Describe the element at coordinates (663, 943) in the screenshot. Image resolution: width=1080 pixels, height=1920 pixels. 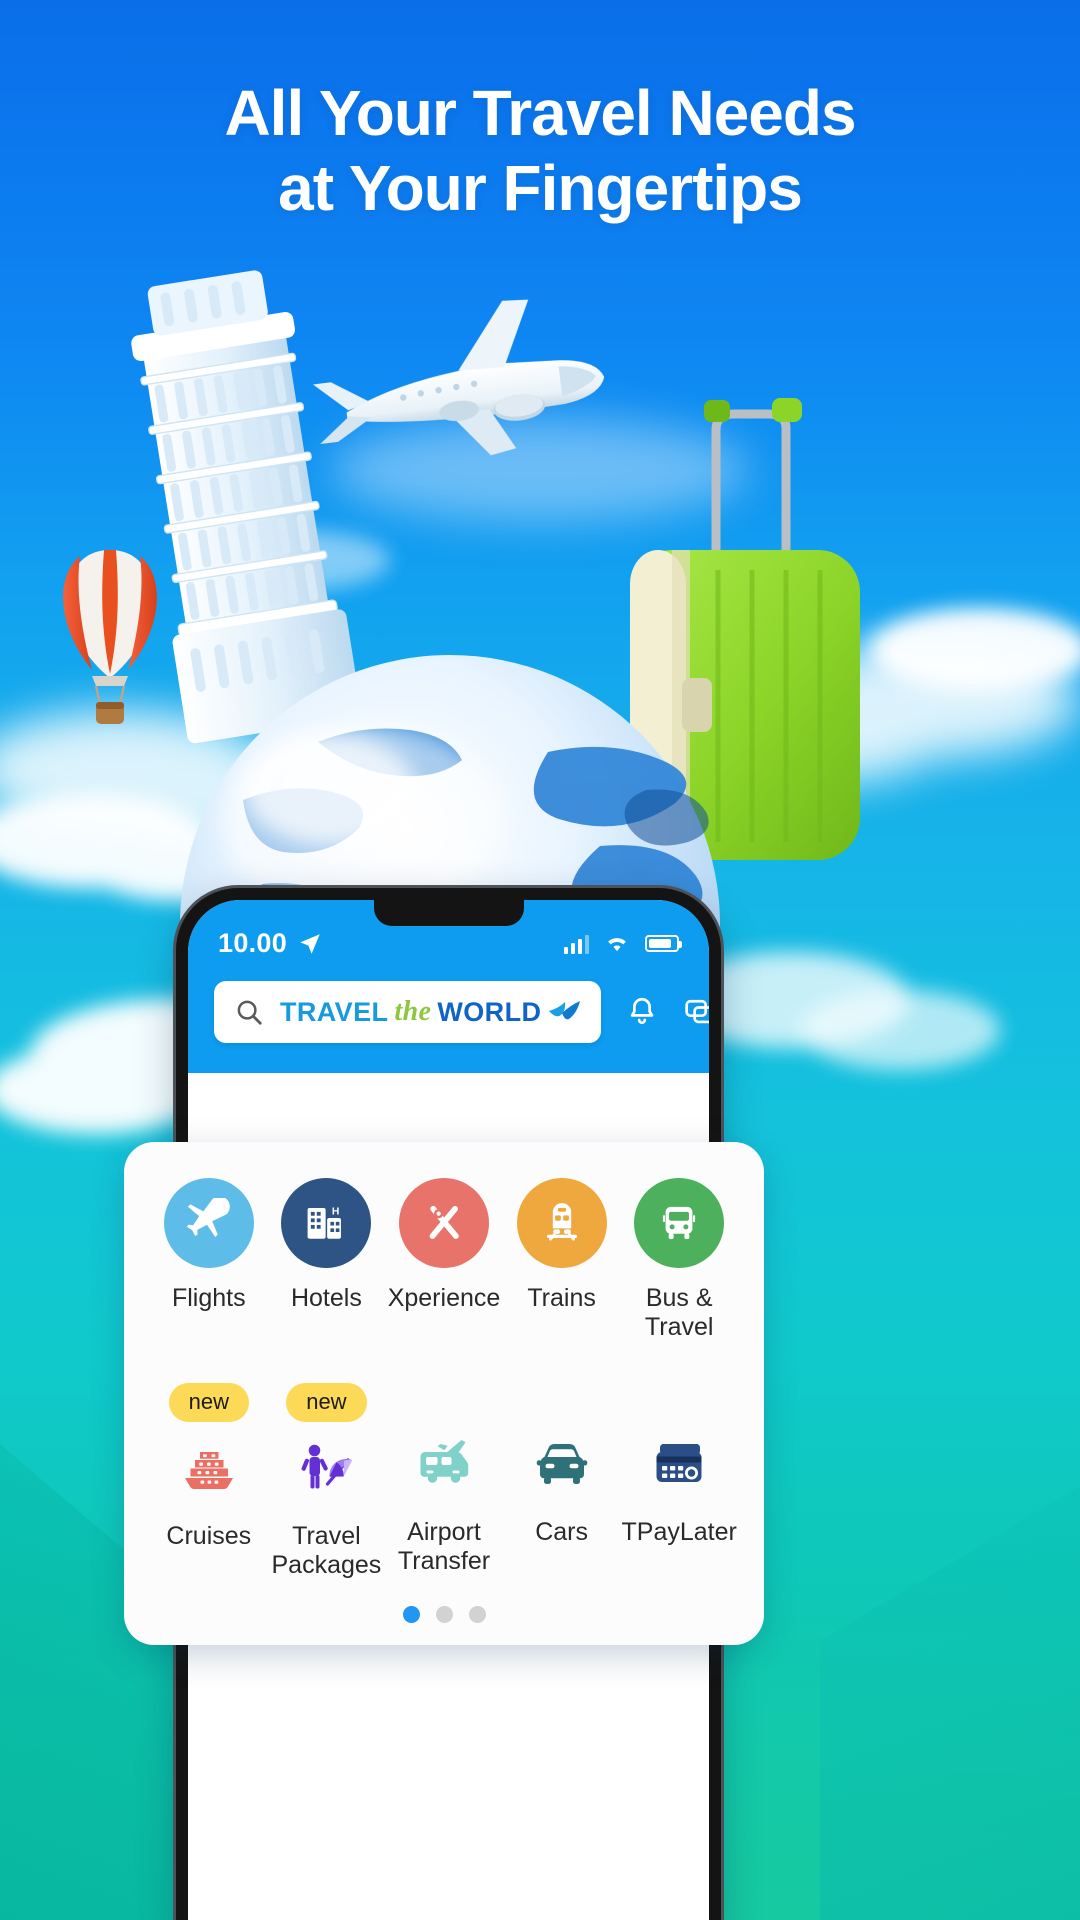
I see `battery-icon` at that location.